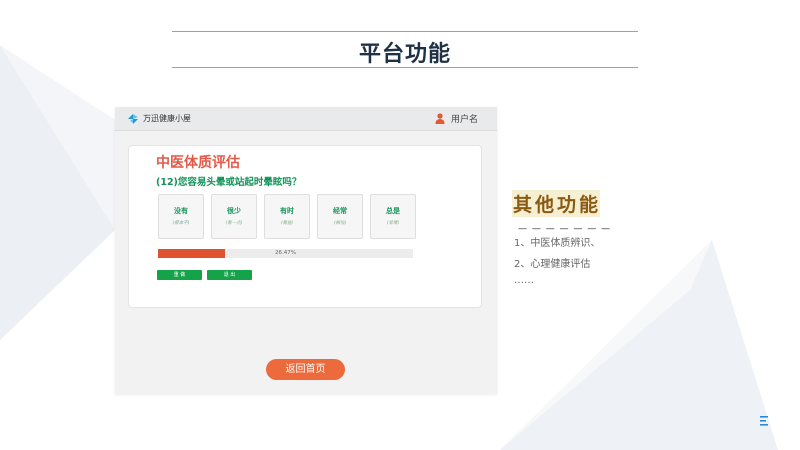  I want to click on redo-button: 重 做, so click(179, 275).